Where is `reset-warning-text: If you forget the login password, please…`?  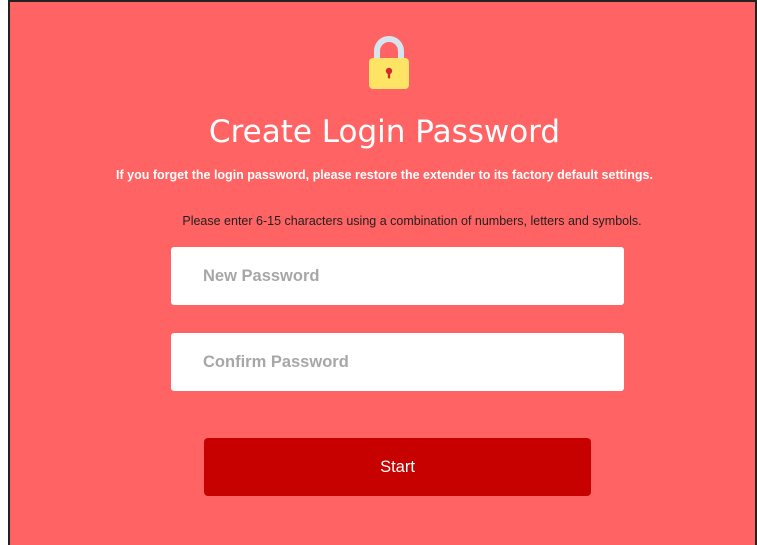
reset-warning-text: If you forget the login password, please… is located at coordinates (384, 175).